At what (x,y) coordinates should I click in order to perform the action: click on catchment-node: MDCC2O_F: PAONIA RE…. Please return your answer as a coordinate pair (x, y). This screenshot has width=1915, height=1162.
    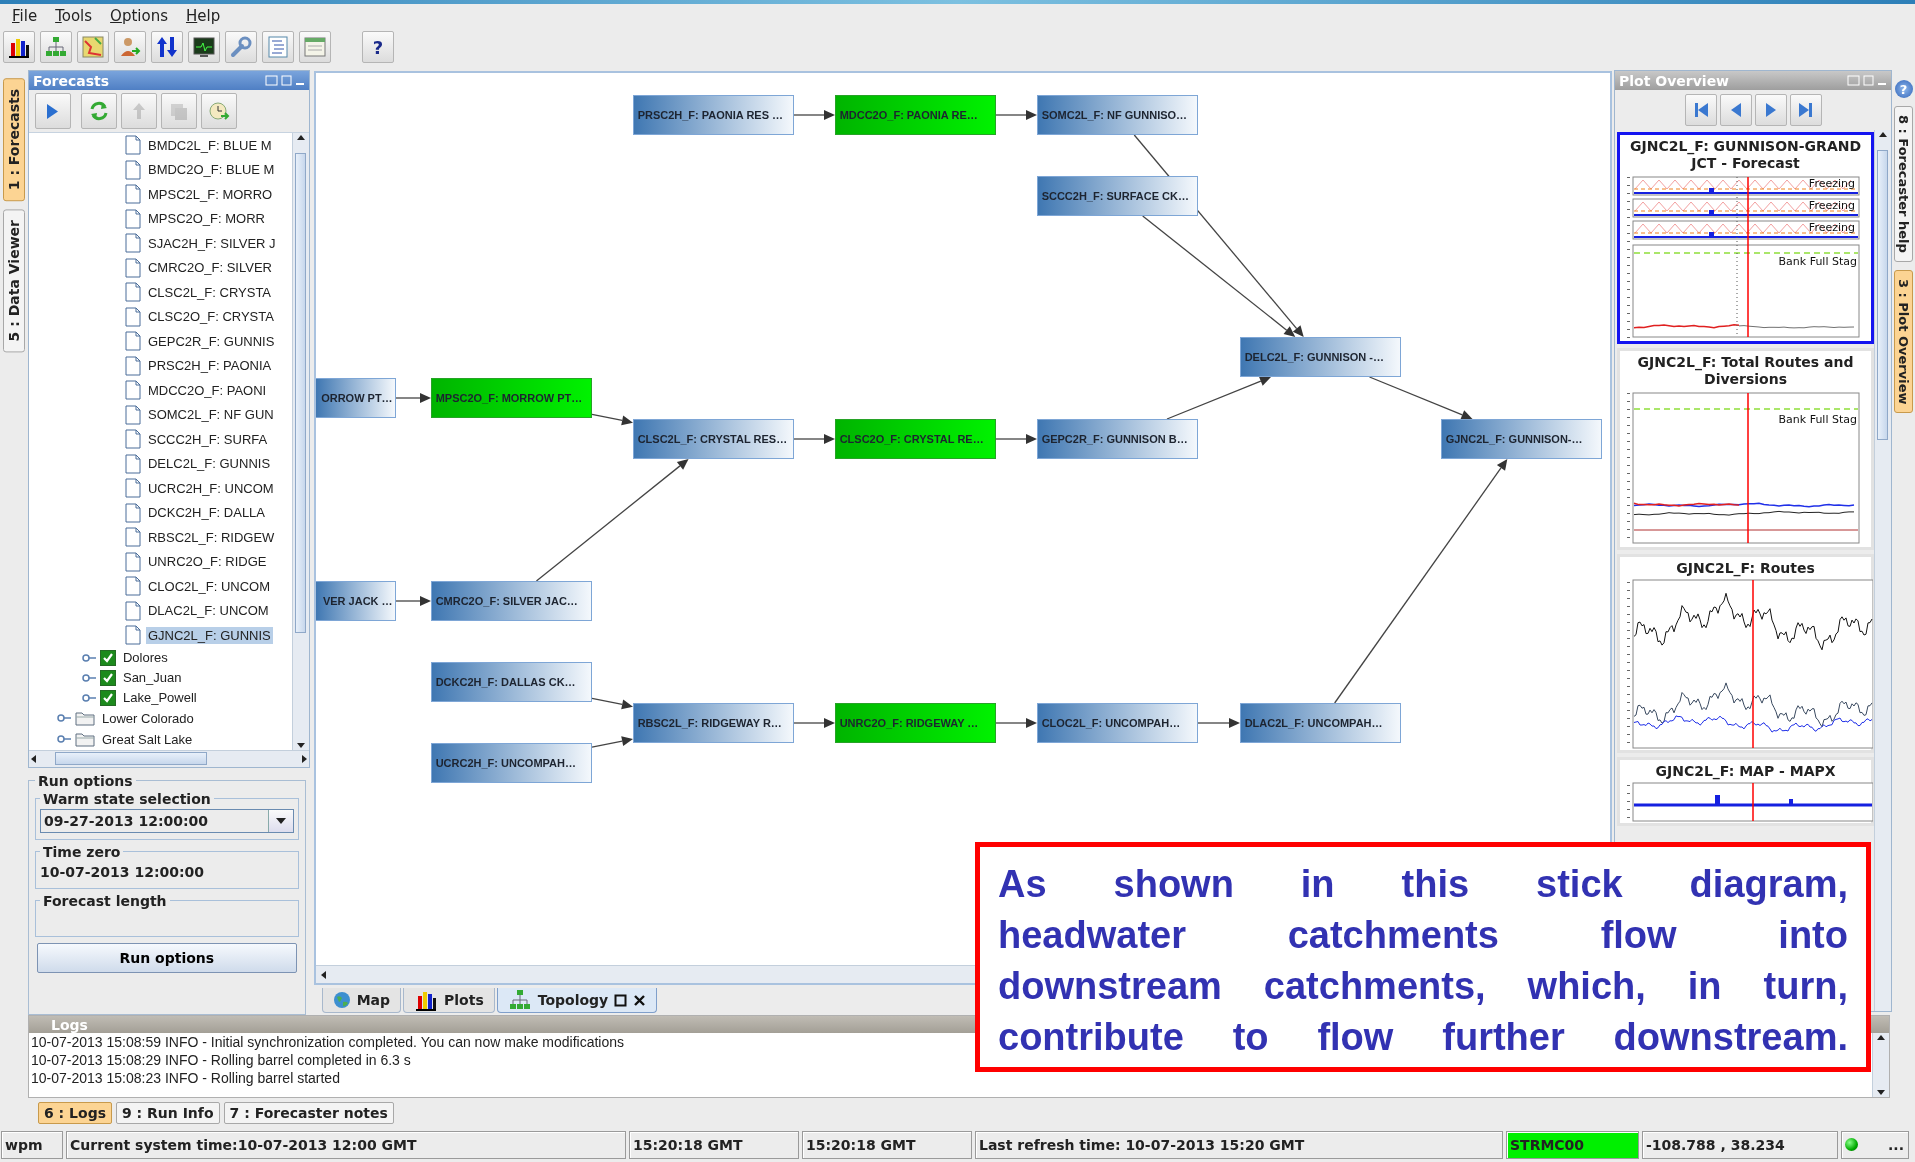
    Looking at the image, I should click on (915, 115).